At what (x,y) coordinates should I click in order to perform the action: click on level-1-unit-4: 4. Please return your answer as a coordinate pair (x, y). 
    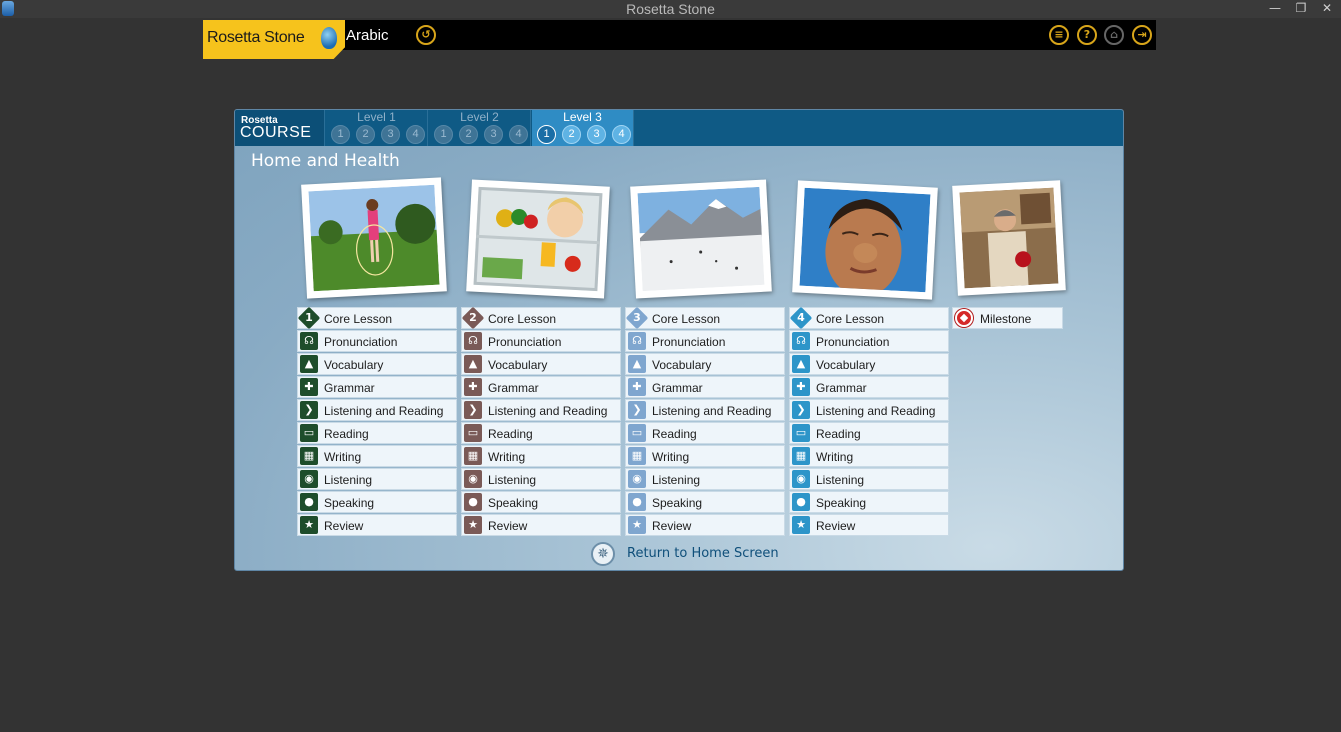
    Looking at the image, I should click on (415, 134).